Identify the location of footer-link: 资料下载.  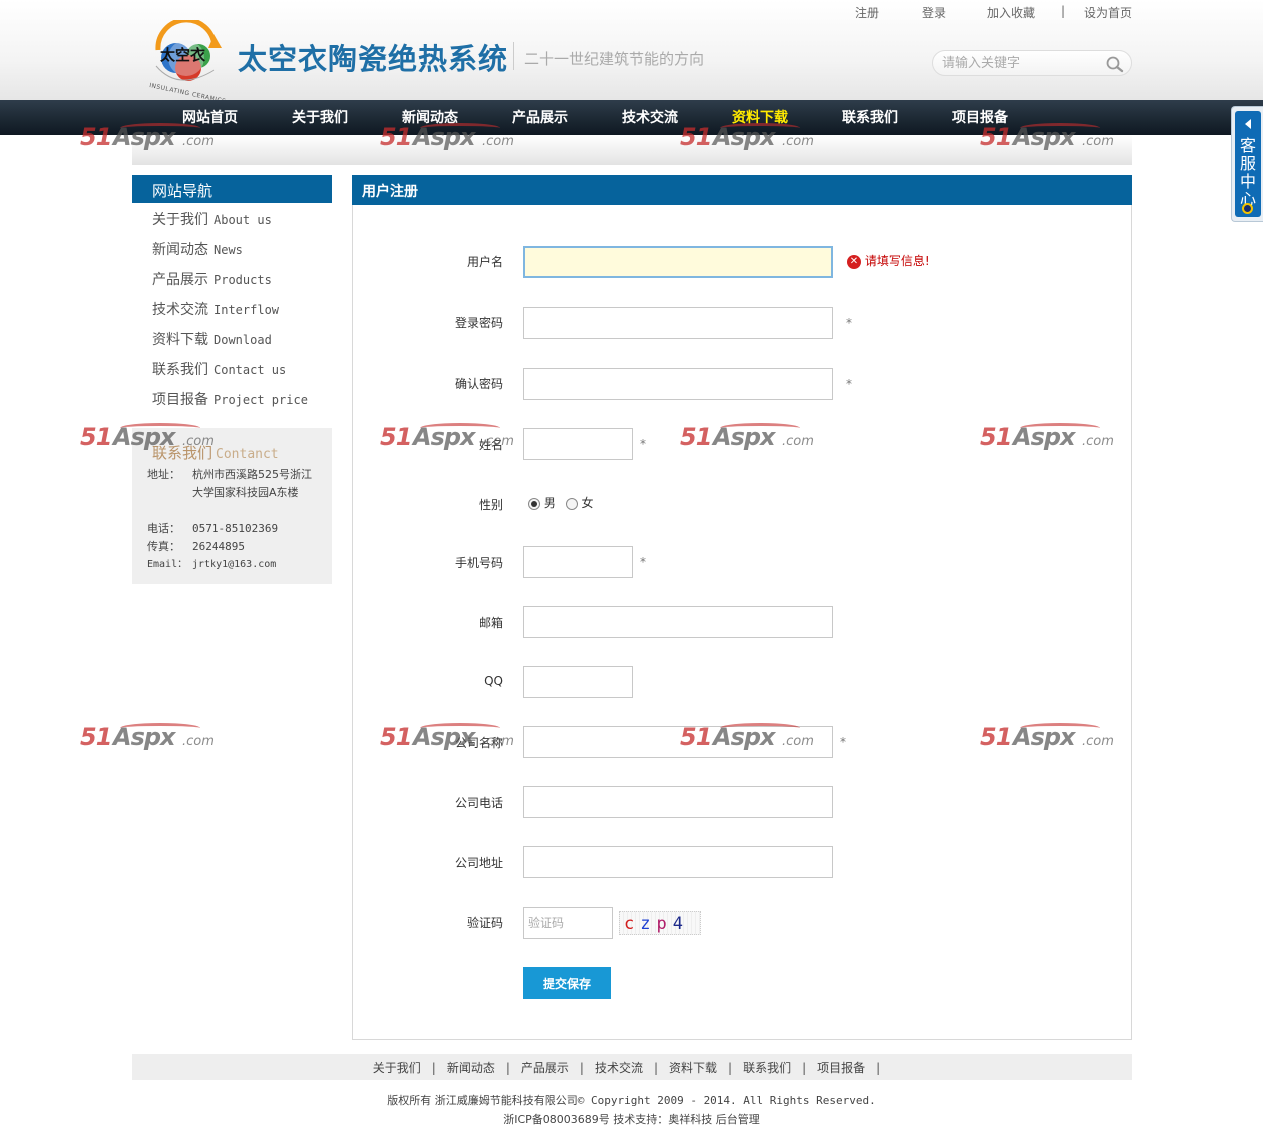
(693, 1067).